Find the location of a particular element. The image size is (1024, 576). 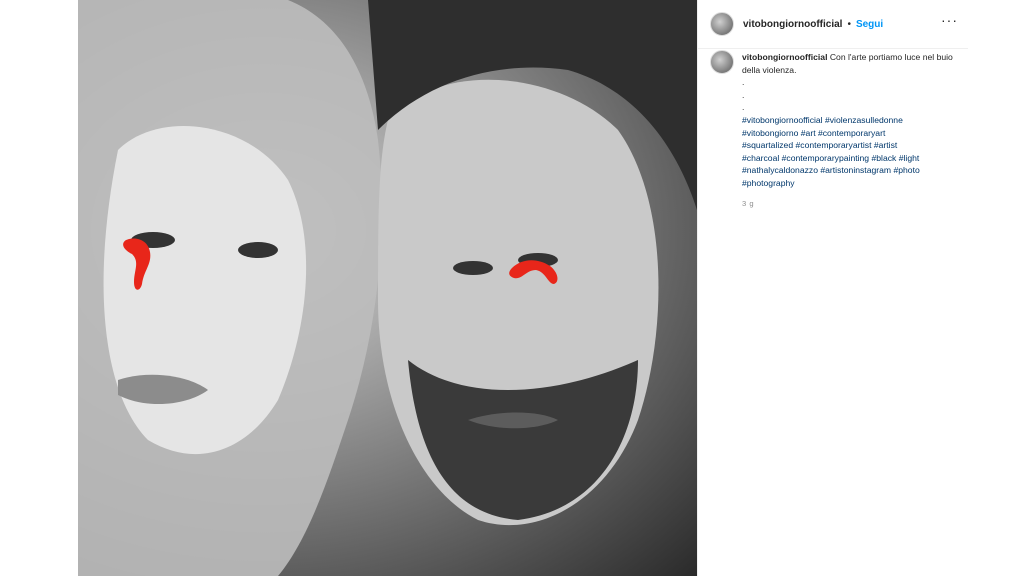

hashtag-link: #vitobongiorno is located at coordinates (770, 133).